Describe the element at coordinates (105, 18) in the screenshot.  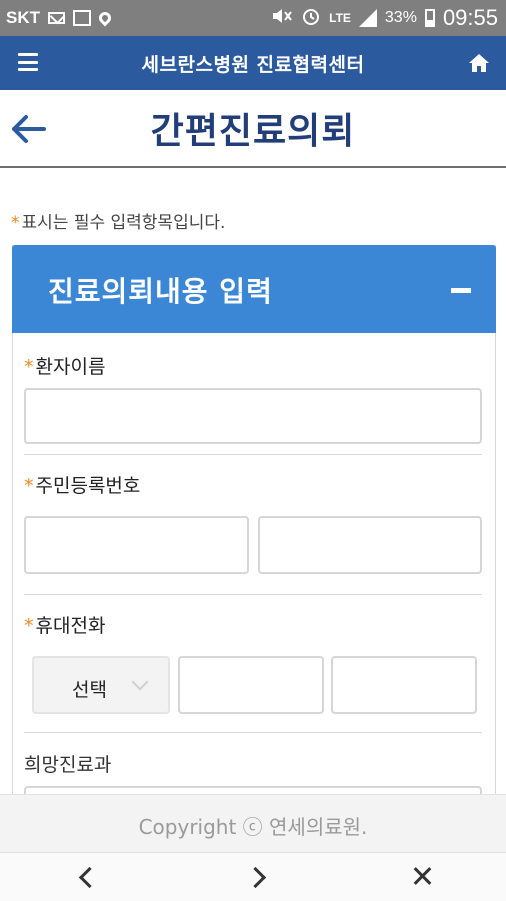
I see `location-icon` at that location.